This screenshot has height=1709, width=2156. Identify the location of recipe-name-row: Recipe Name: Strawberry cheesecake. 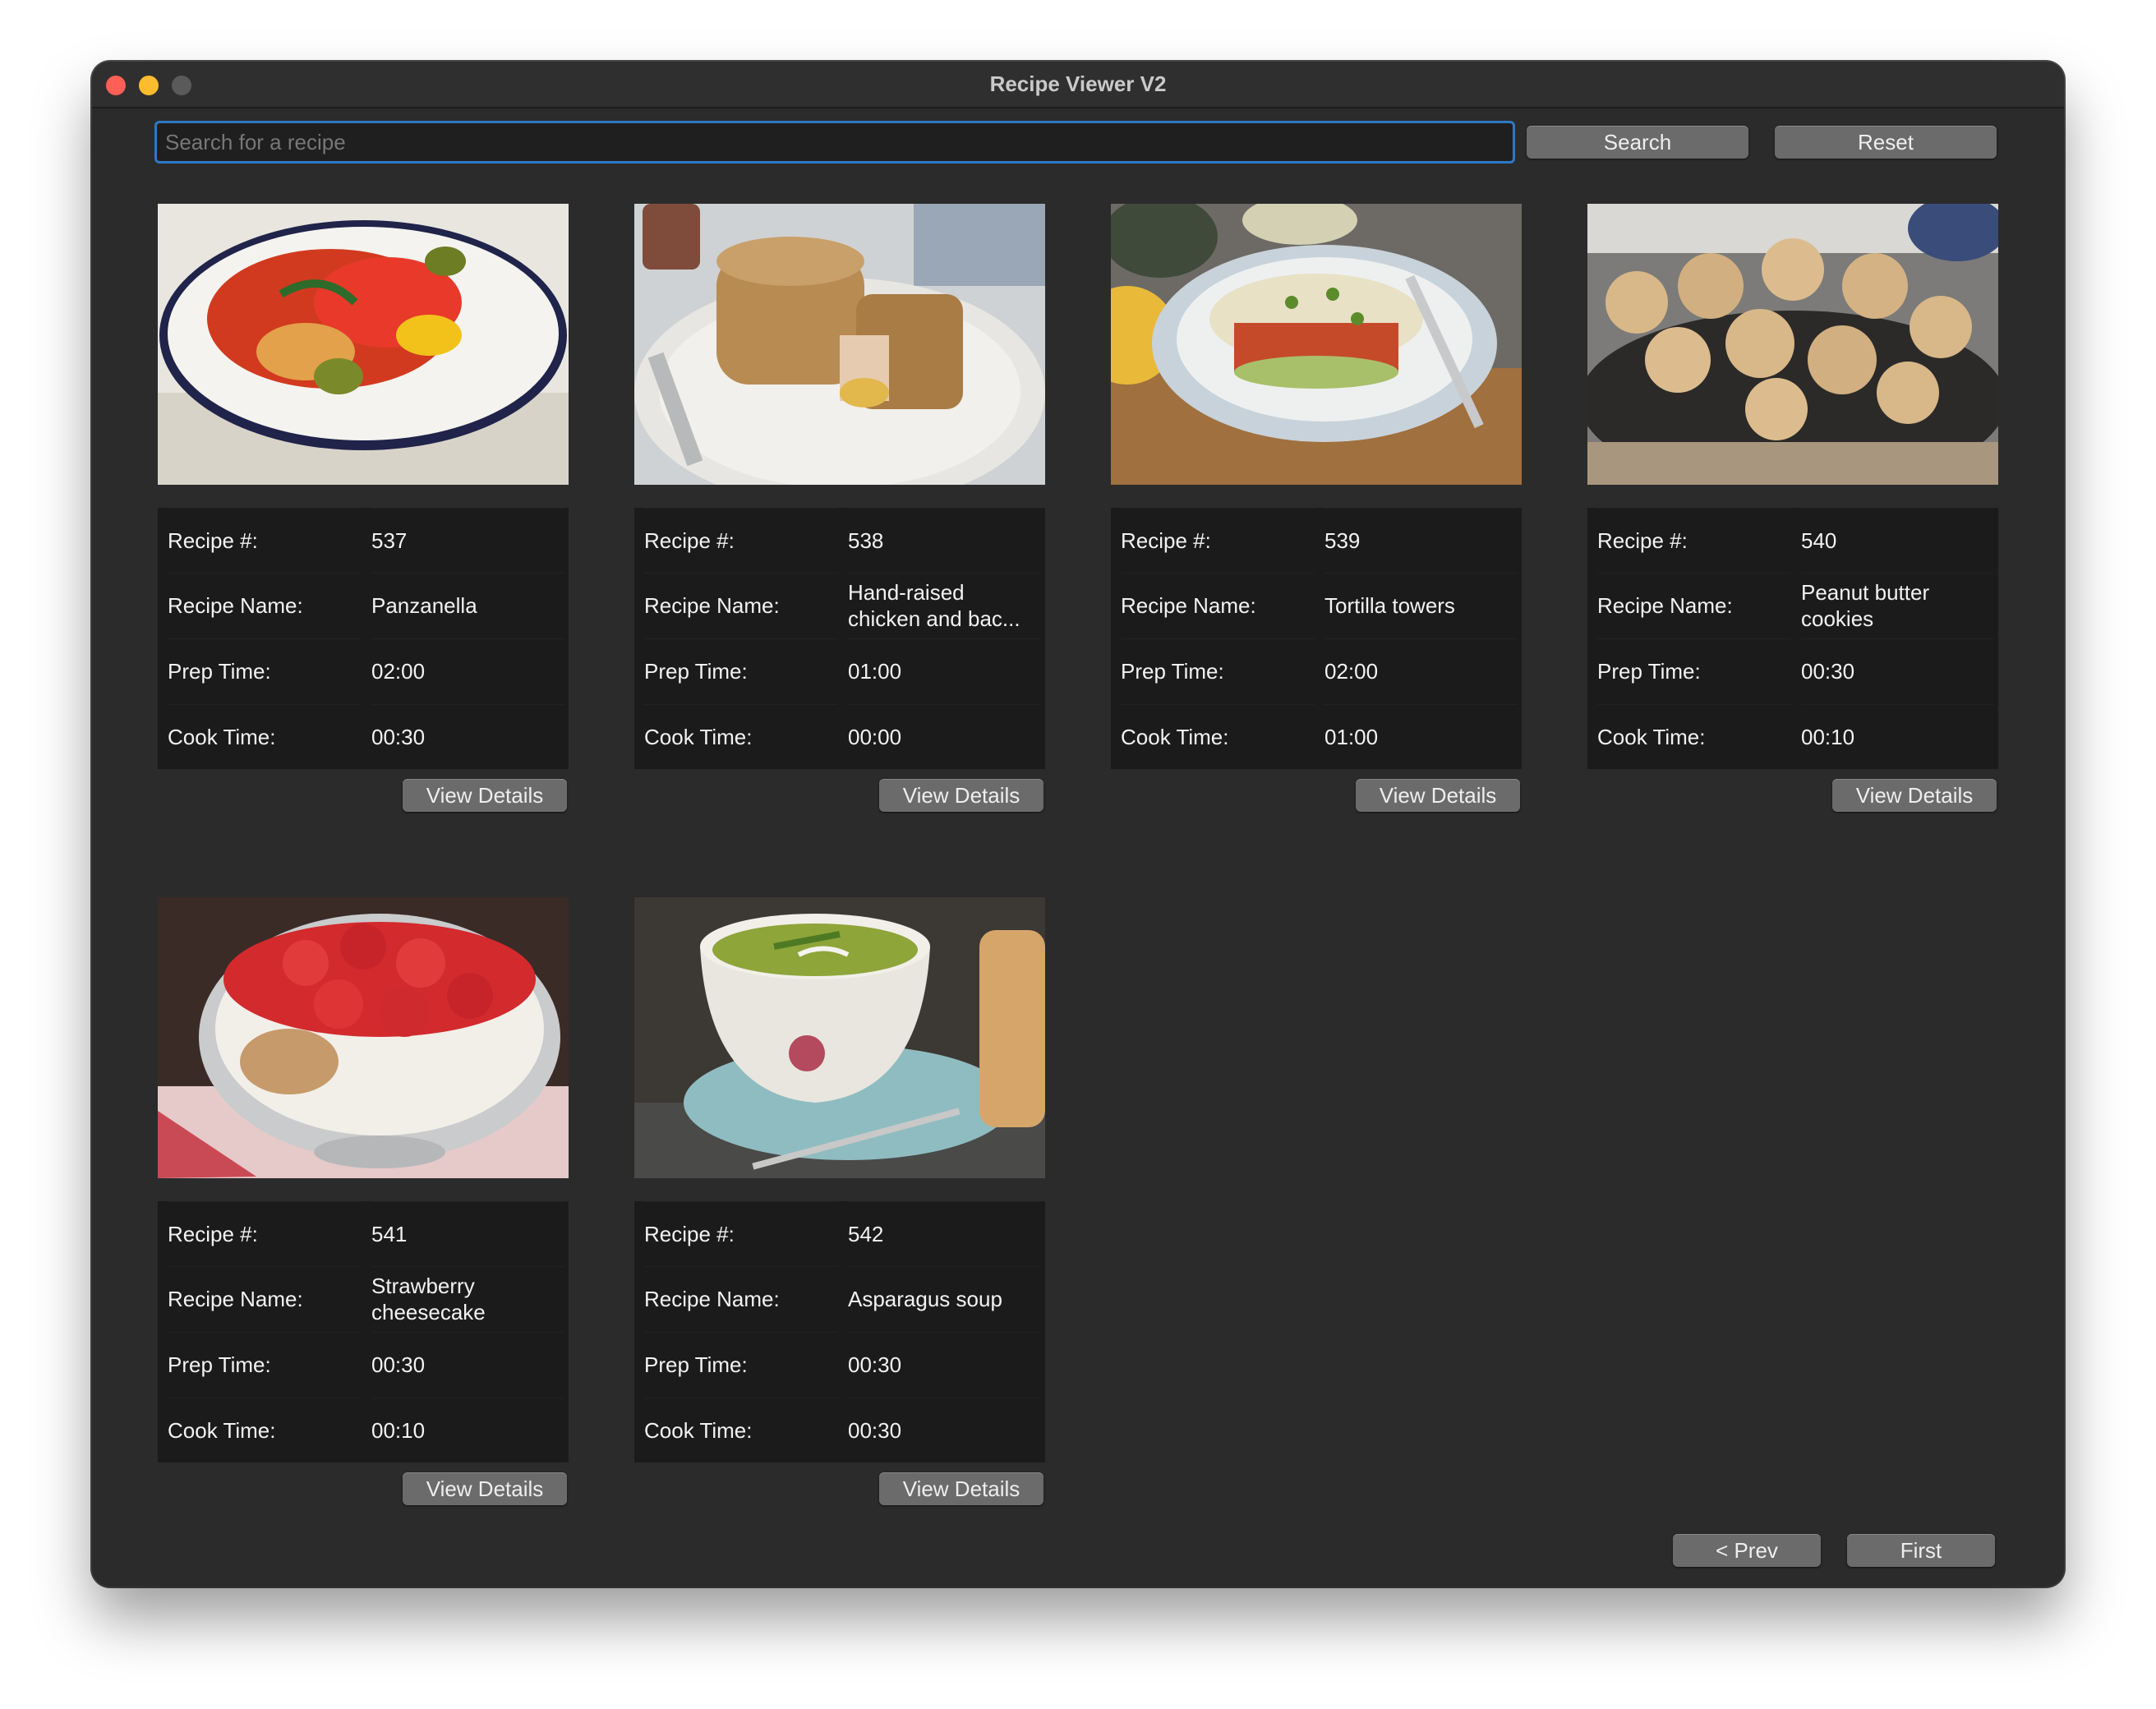
(363, 1298).